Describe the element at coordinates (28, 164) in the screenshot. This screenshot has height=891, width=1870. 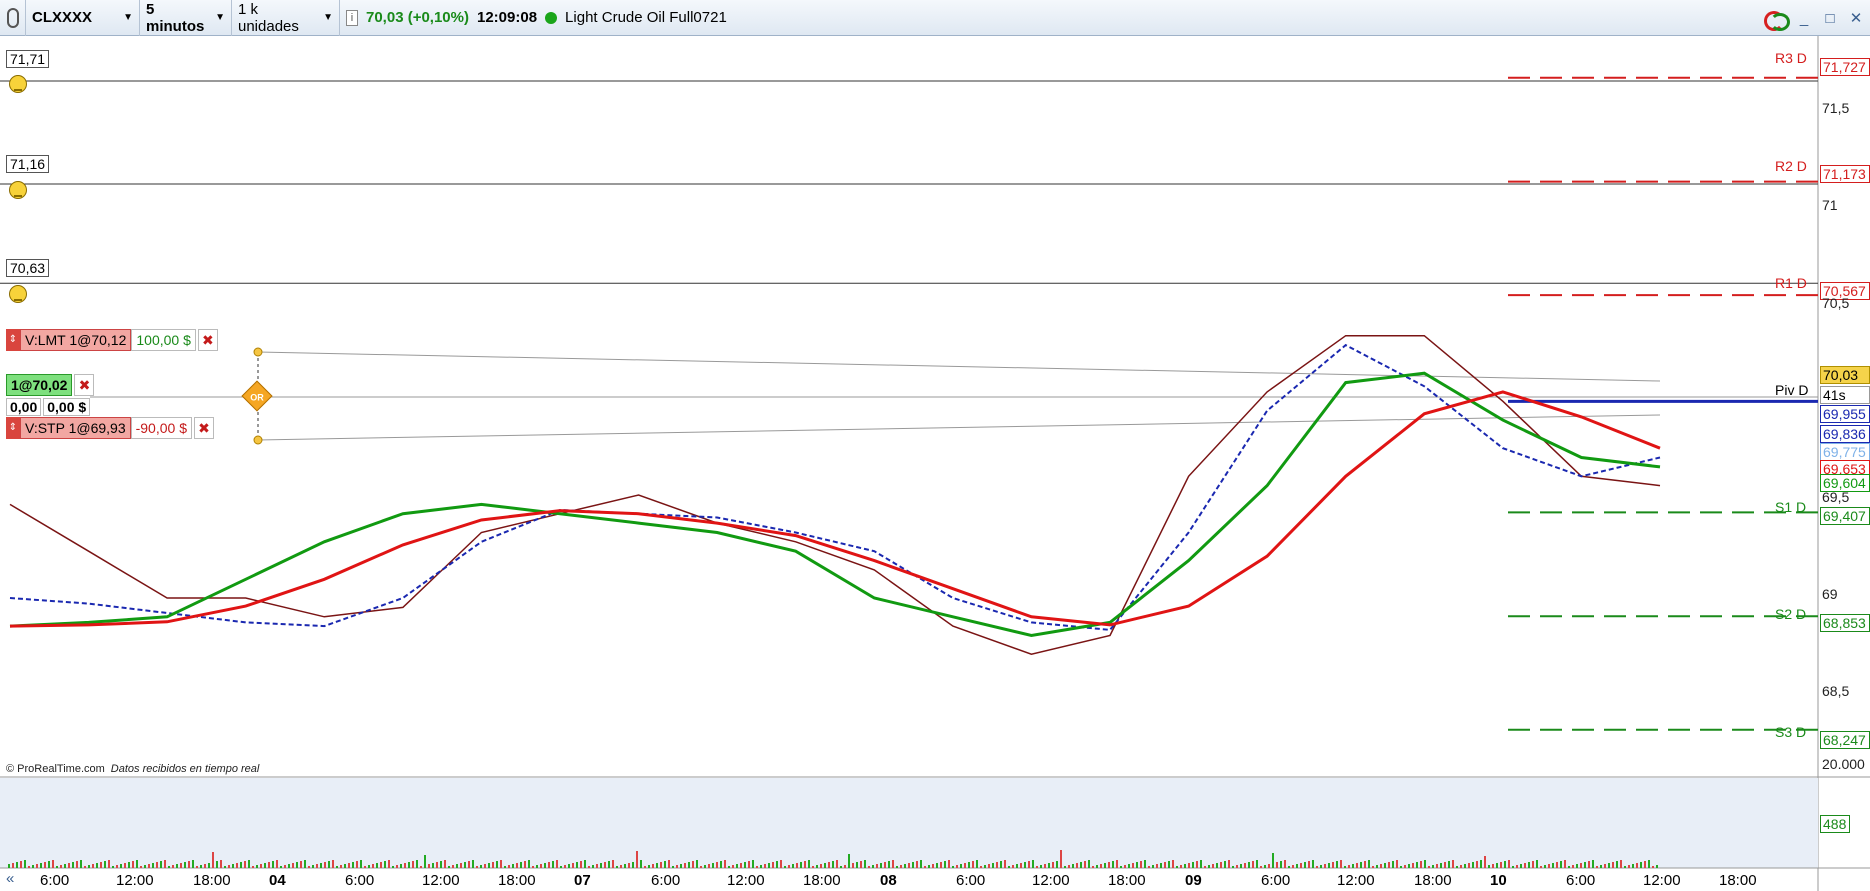
I see `alert-level-label: 71,16` at that location.